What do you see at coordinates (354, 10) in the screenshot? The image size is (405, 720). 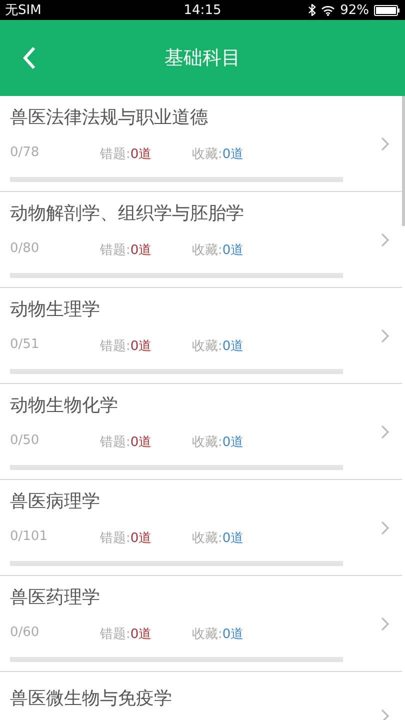 I see `battery-percent: 92%` at bounding box center [354, 10].